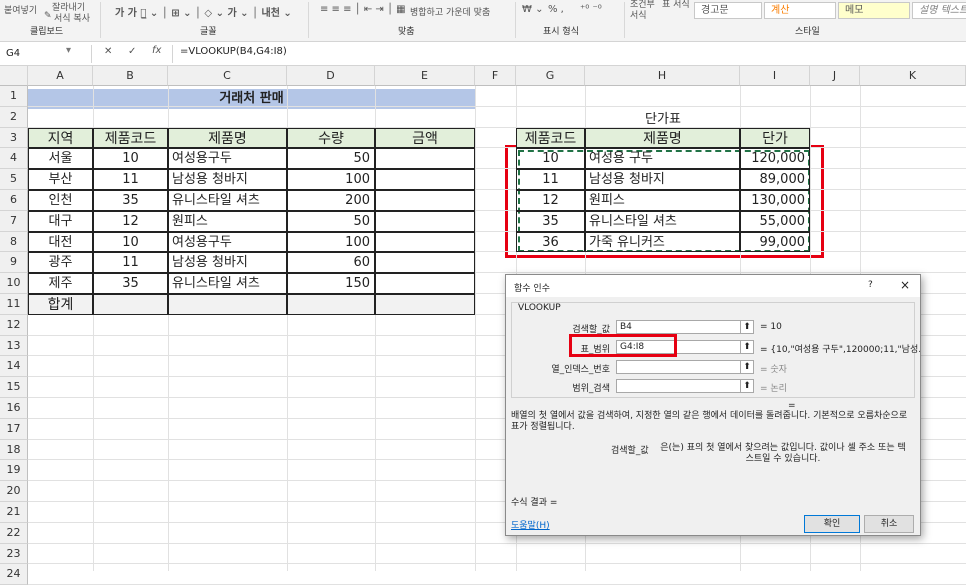  Describe the element at coordinates (662, 221) in the screenshot. I see `price-cell: 유니스타일 셔츠` at that location.